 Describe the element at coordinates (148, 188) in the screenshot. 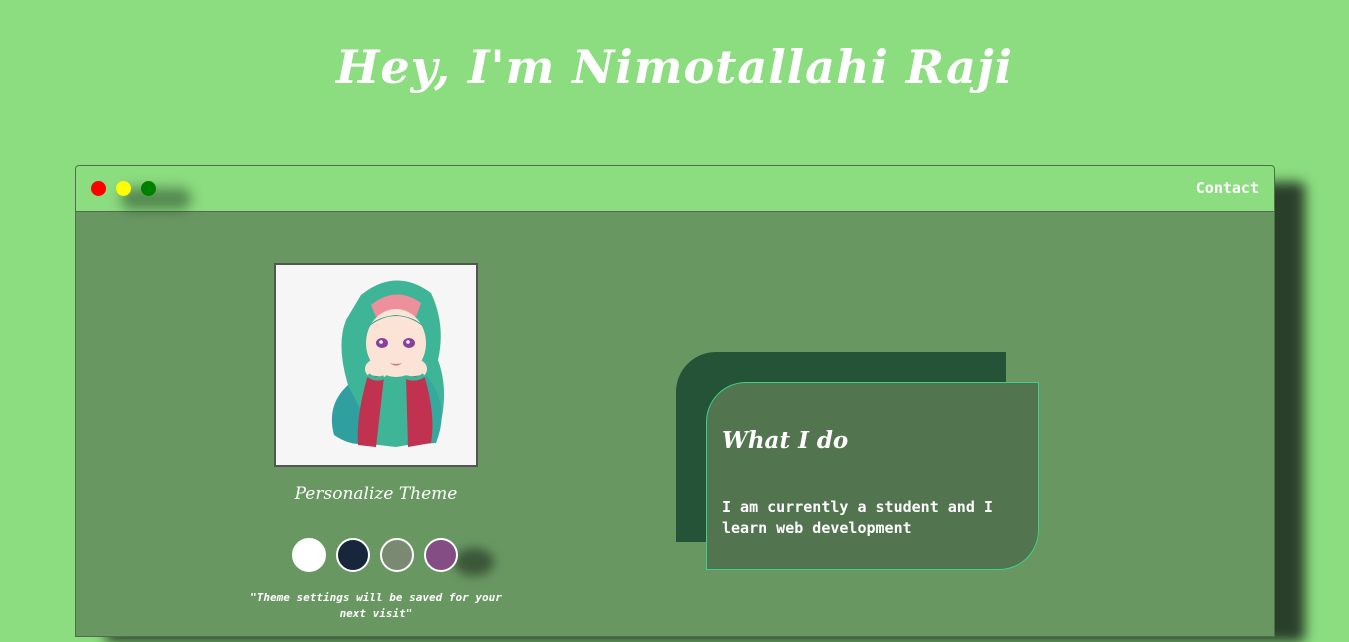

I see `maximize-dot-icon` at that location.